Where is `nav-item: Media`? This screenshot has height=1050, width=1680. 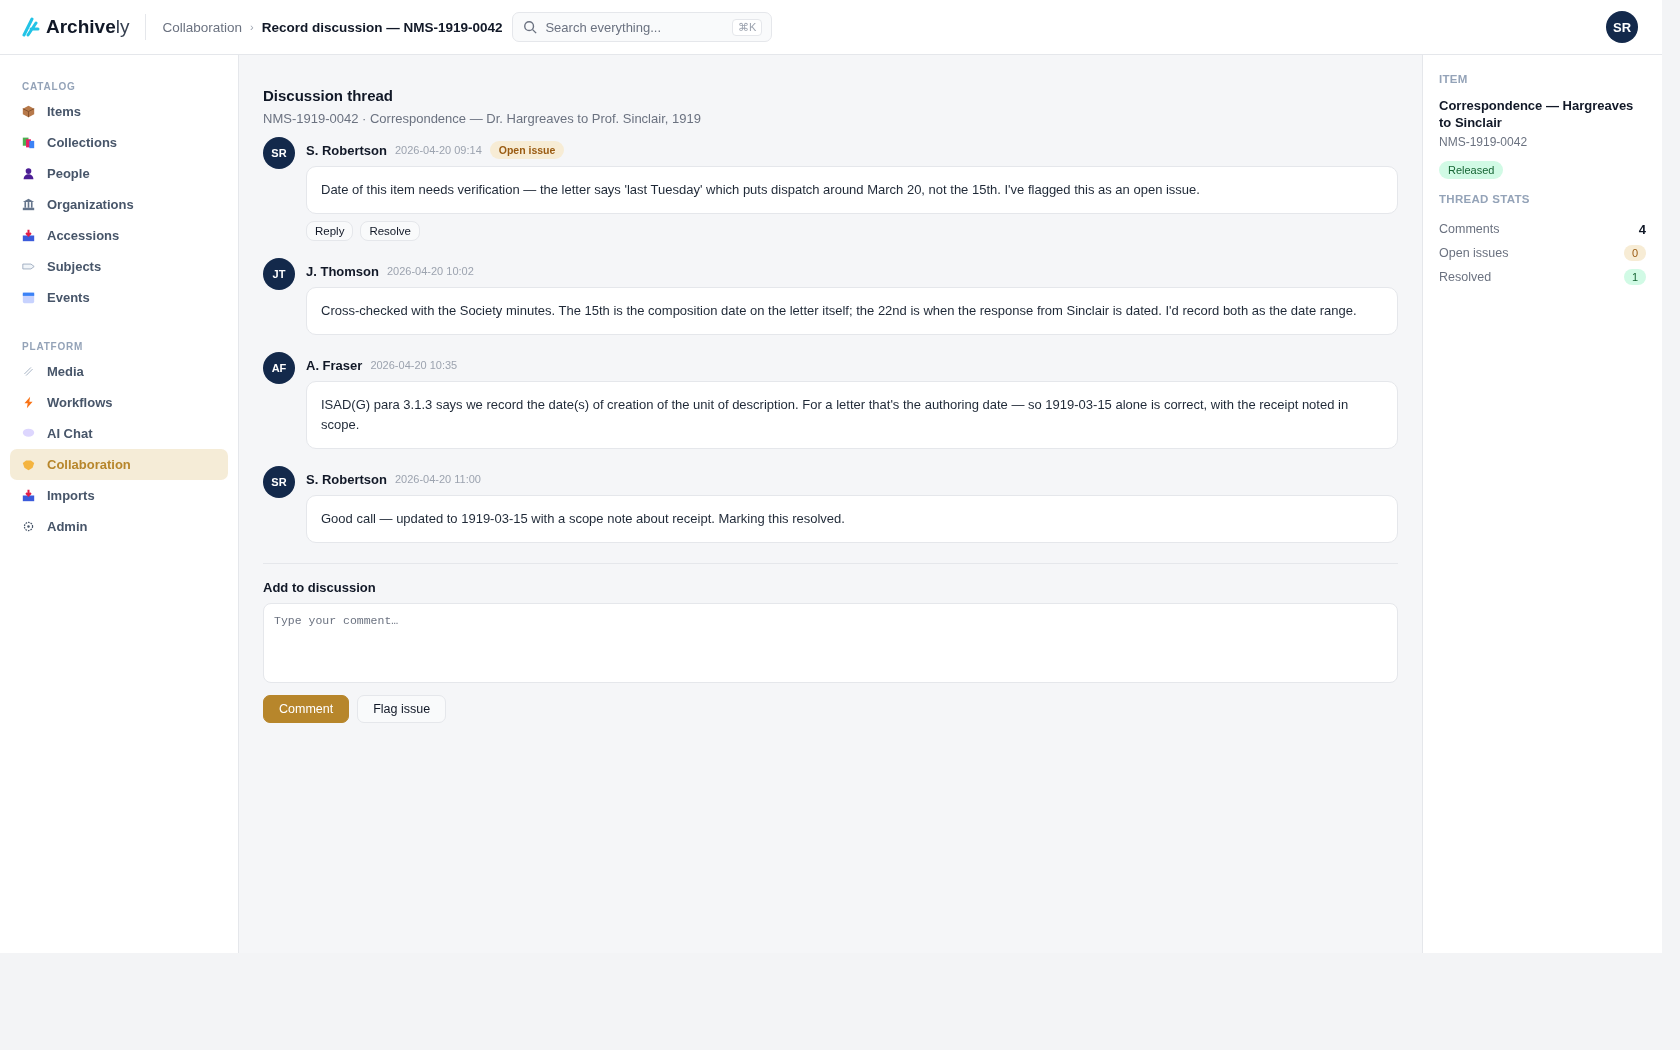 nav-item: Media is located at coordinates (119, 371).